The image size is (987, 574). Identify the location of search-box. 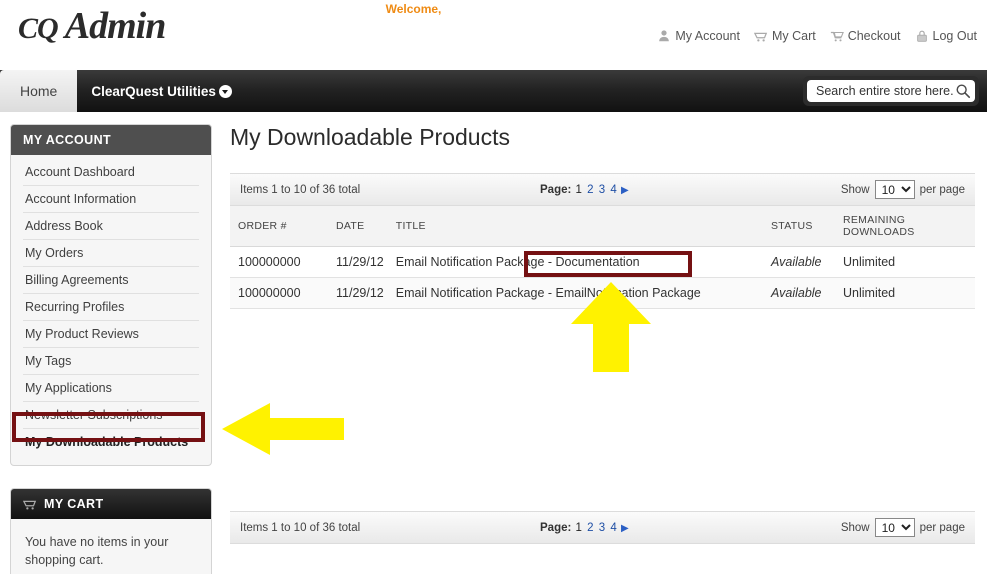
(891, 91).